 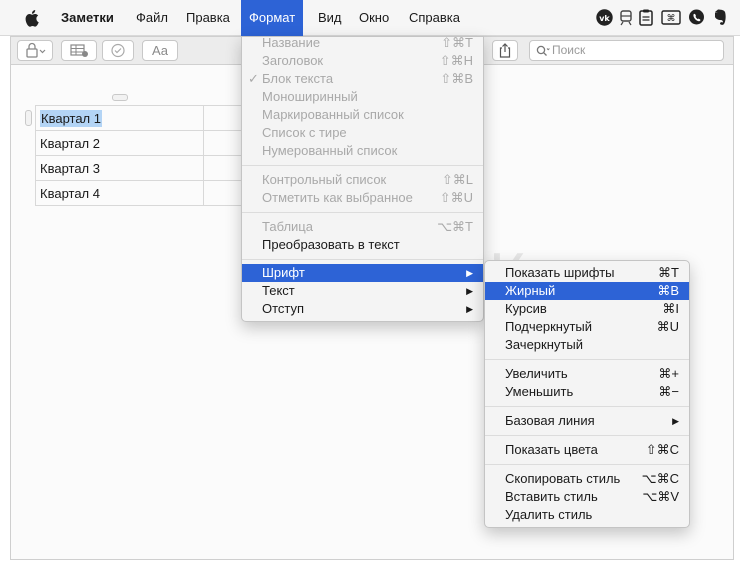 I want to click on menu-item-bulleted-list: Маркированный список, so click(x=362, y=115).